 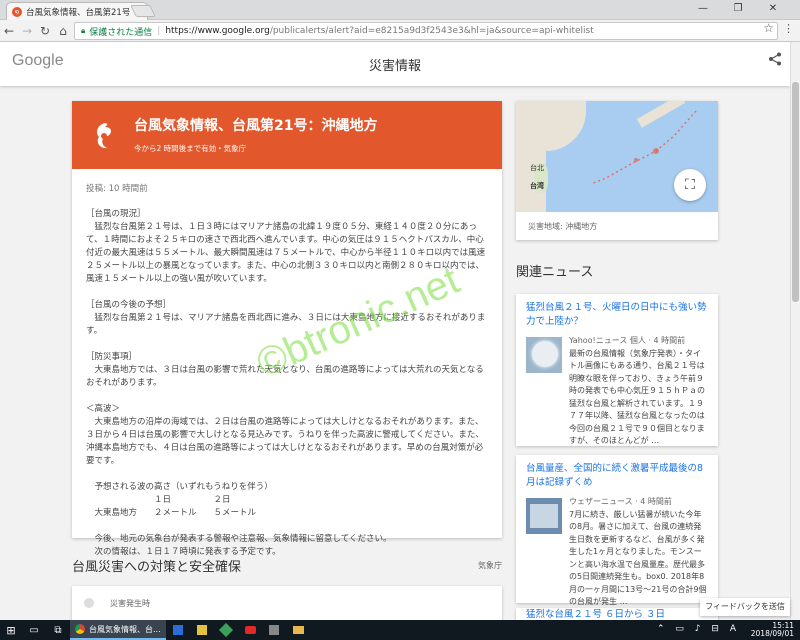 What do you see at coordinates (735, 629) in the screenshot?
I see `ime-indicator: A` at bounding box center [735, 629].